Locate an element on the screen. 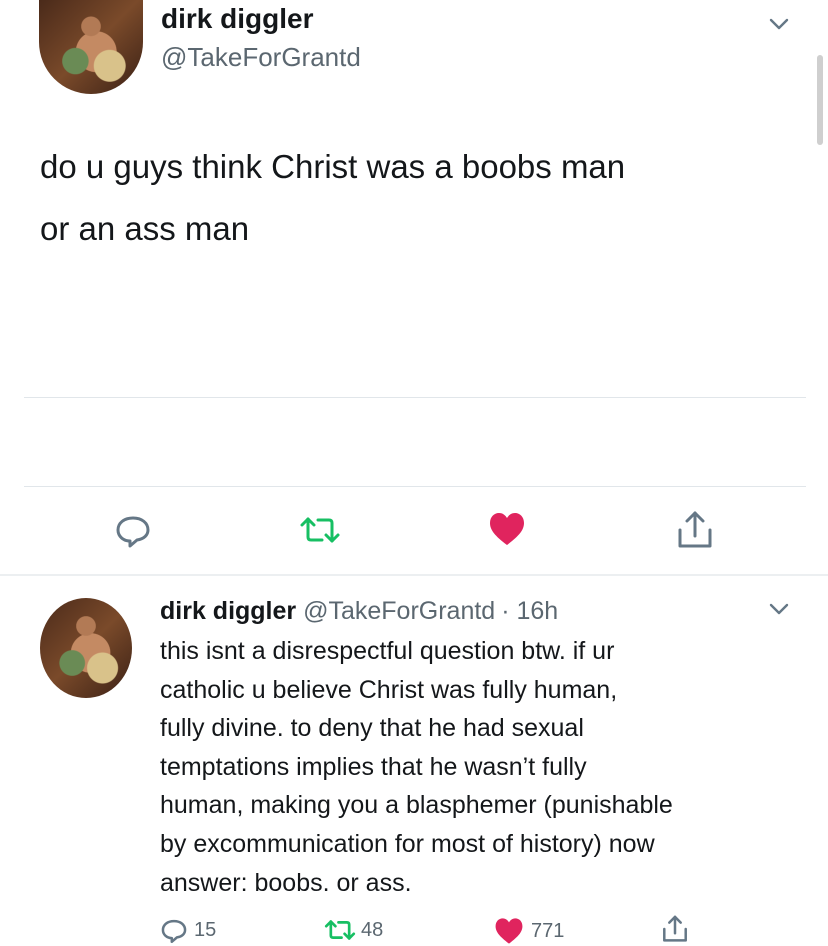 The image size is (828, 946). avatar is located at coordinates (91, 47).